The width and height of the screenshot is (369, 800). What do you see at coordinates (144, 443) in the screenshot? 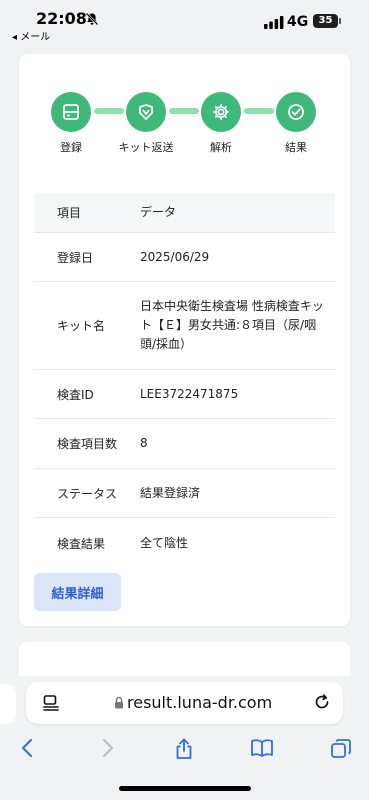
I see `row-value: 8` at bounding box center [144, 443].